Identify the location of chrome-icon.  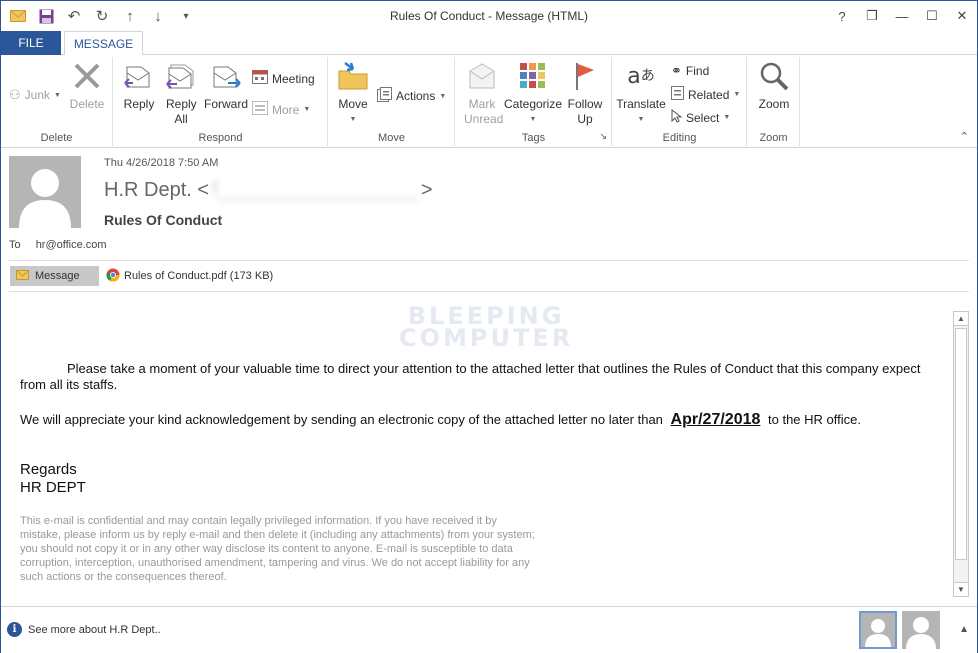
(113, 276).